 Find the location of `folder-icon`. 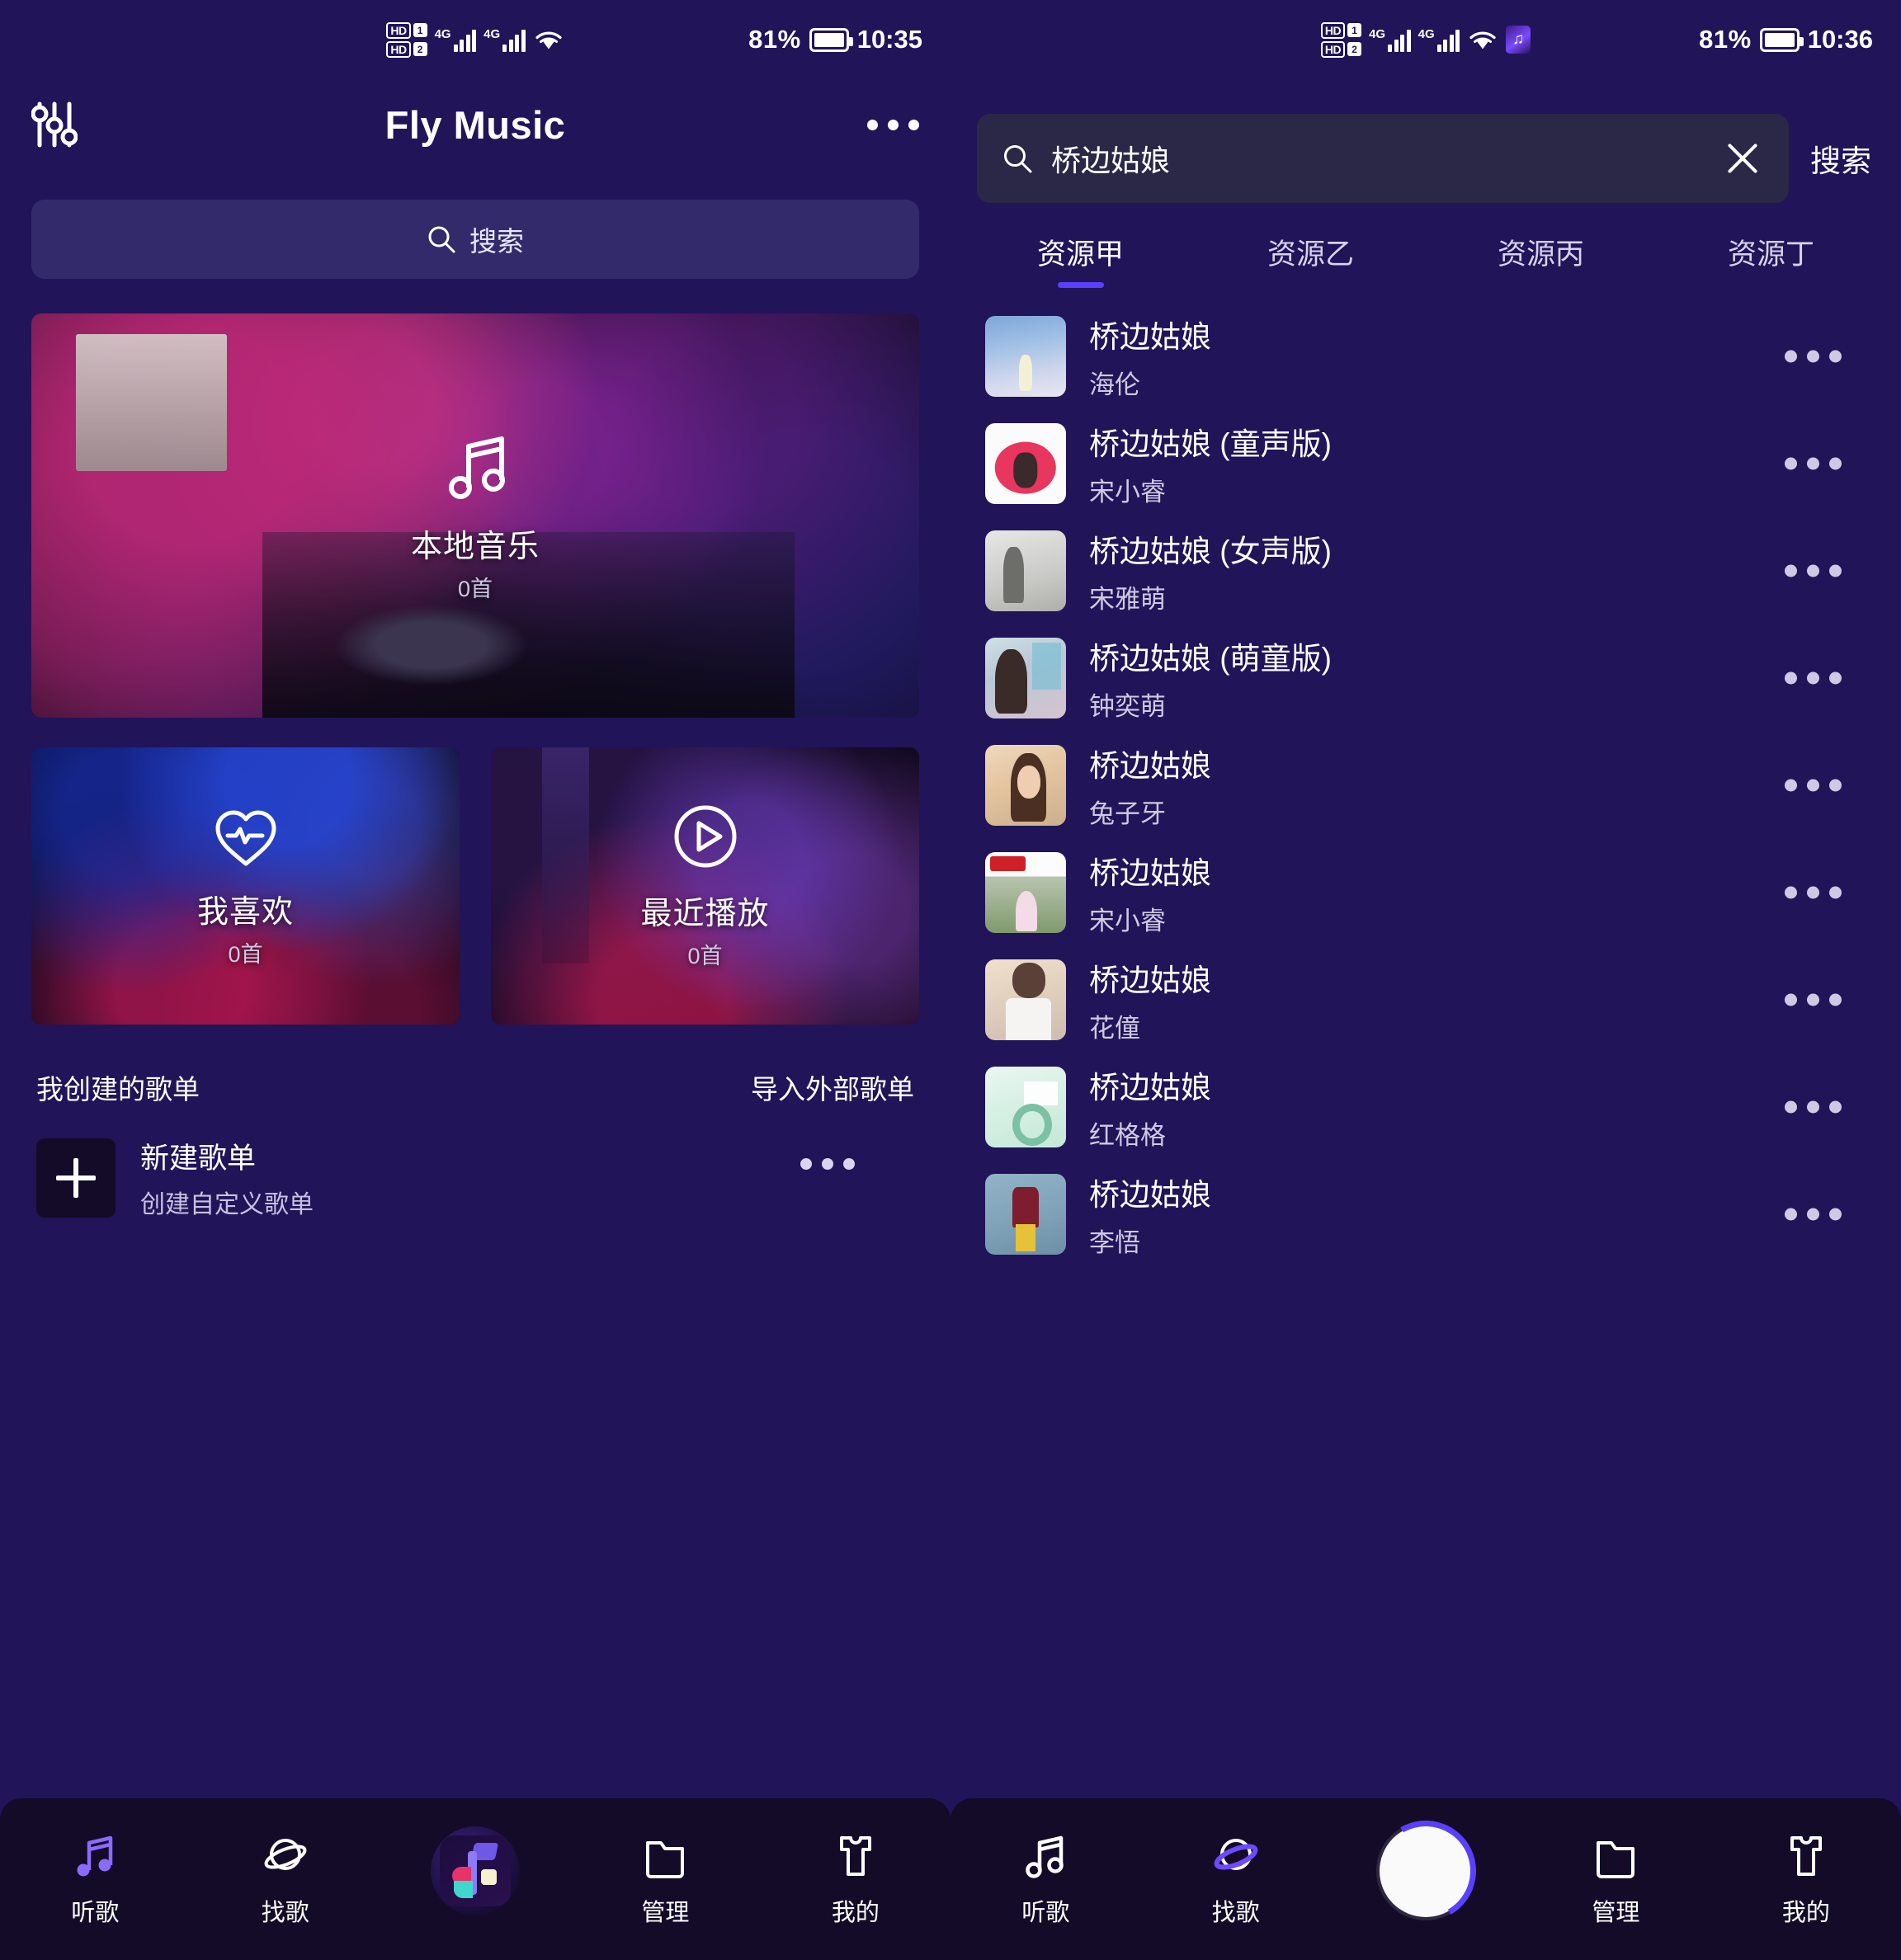

folder-icon is located at coordinates (665, 1856).